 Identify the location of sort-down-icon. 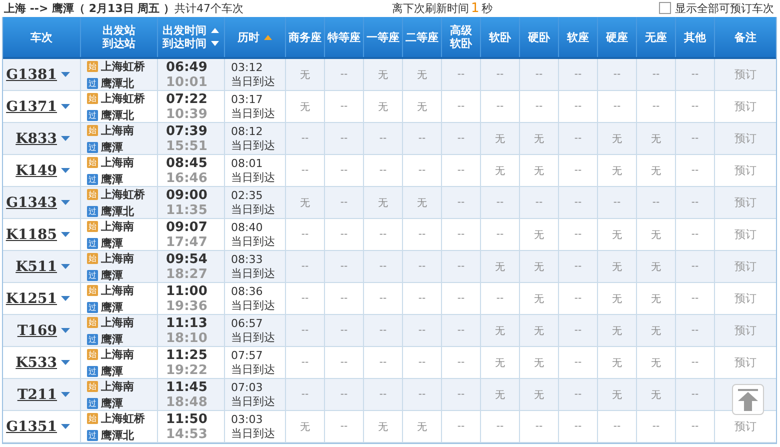
(215, 43).